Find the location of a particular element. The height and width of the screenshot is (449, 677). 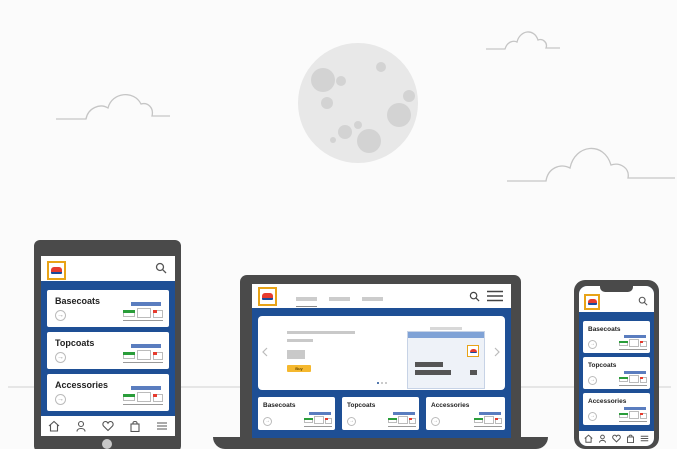

hero-banner: Buy is located at coordinates (381, 353).